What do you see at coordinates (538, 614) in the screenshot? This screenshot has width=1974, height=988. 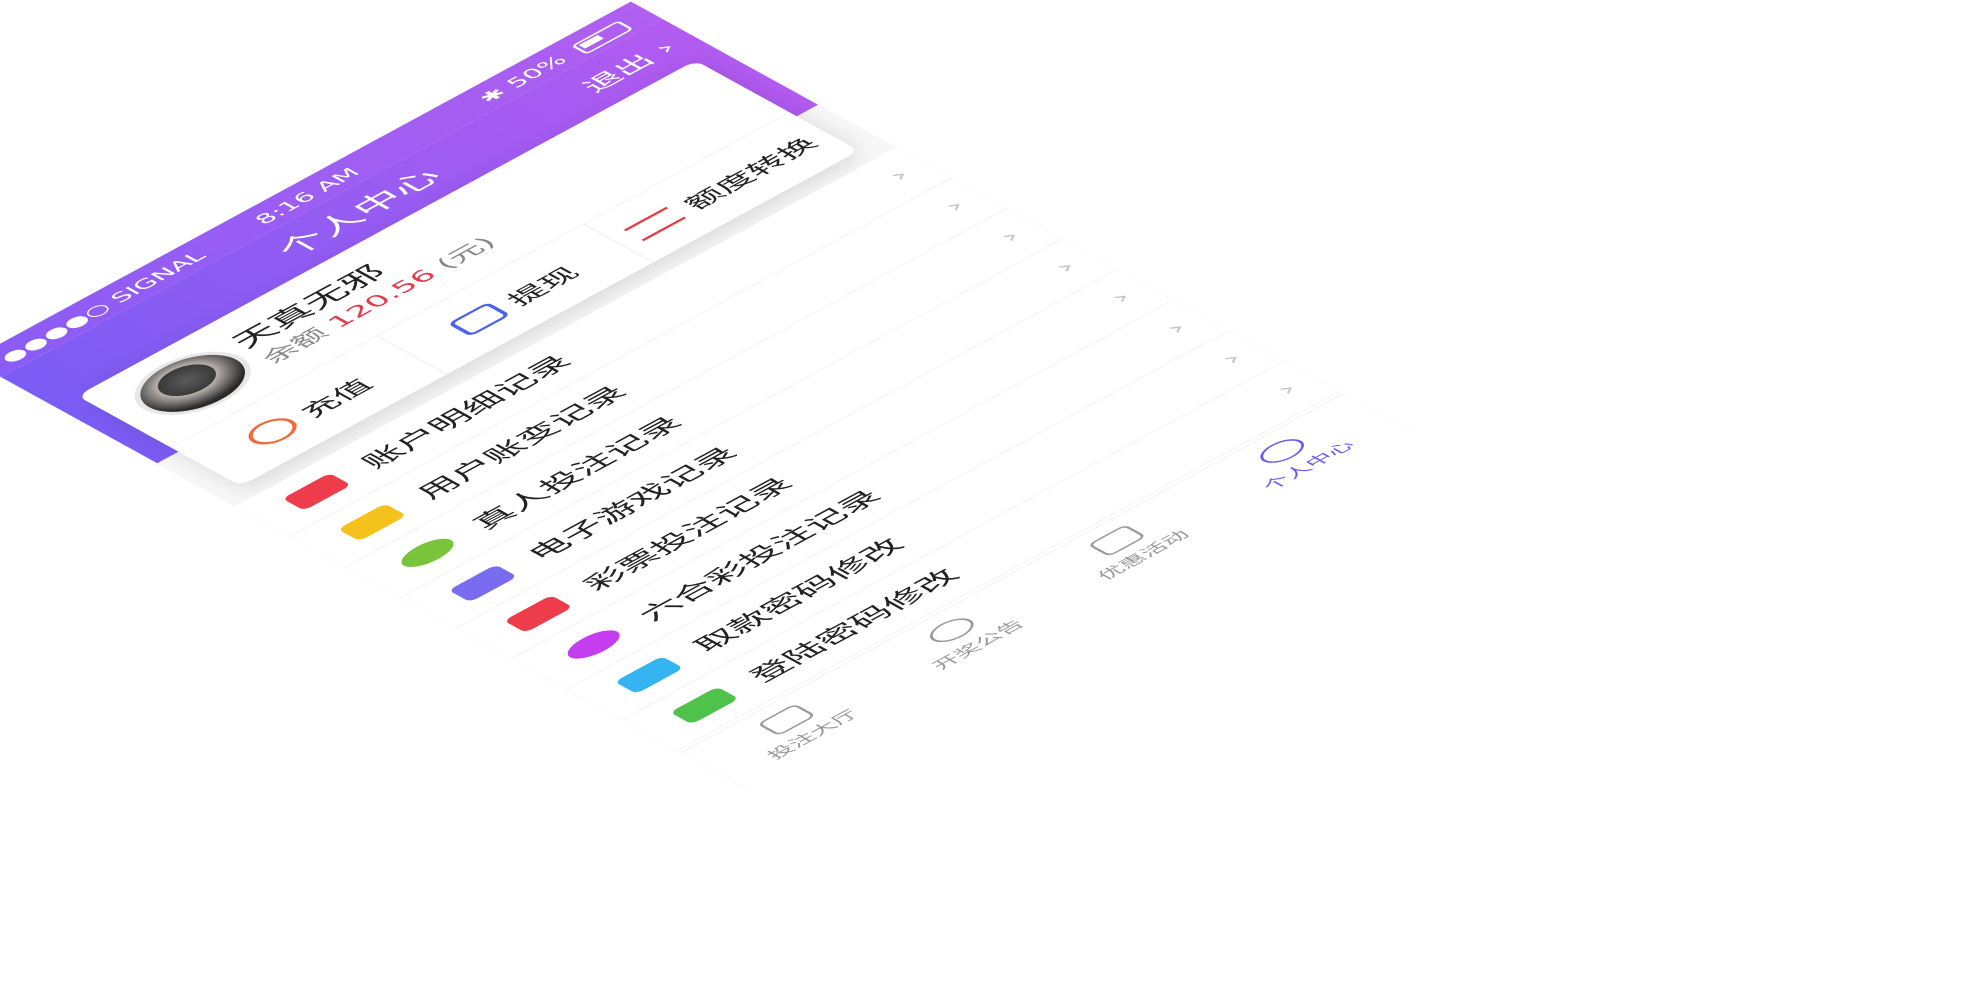 I see `calendar-18-icon` at bounding box center [538, 614].